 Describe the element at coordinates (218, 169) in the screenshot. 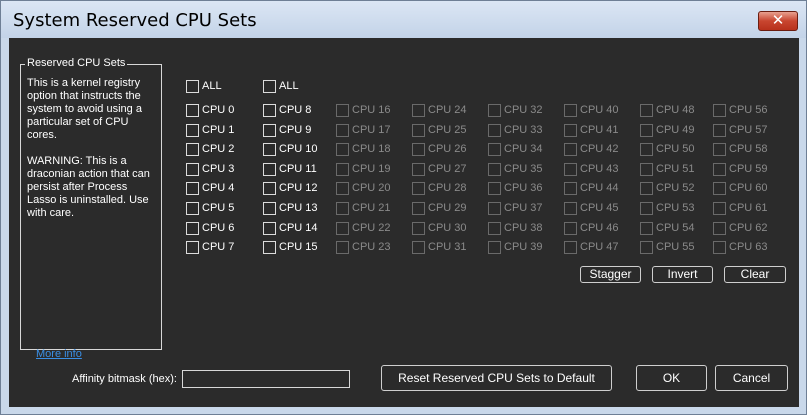

I see `checkbox-label: CPU 3` at that location.